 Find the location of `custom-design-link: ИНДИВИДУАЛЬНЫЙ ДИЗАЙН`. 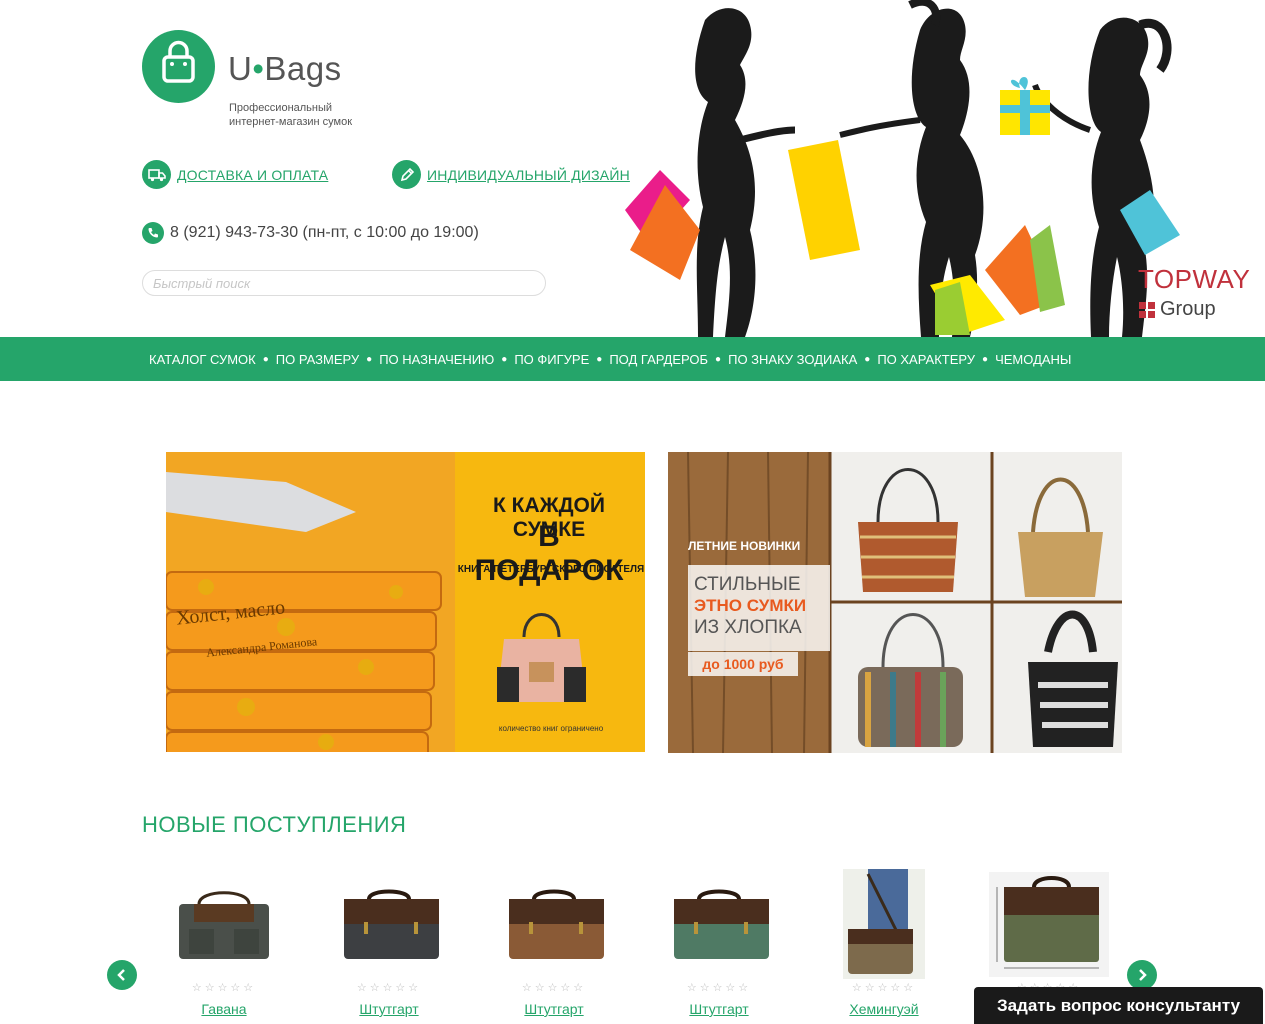

custom-design-link: ИНДИВИДУАЛЬНЫЙ ДИЗАЙН is located at coordinates (511, 174).